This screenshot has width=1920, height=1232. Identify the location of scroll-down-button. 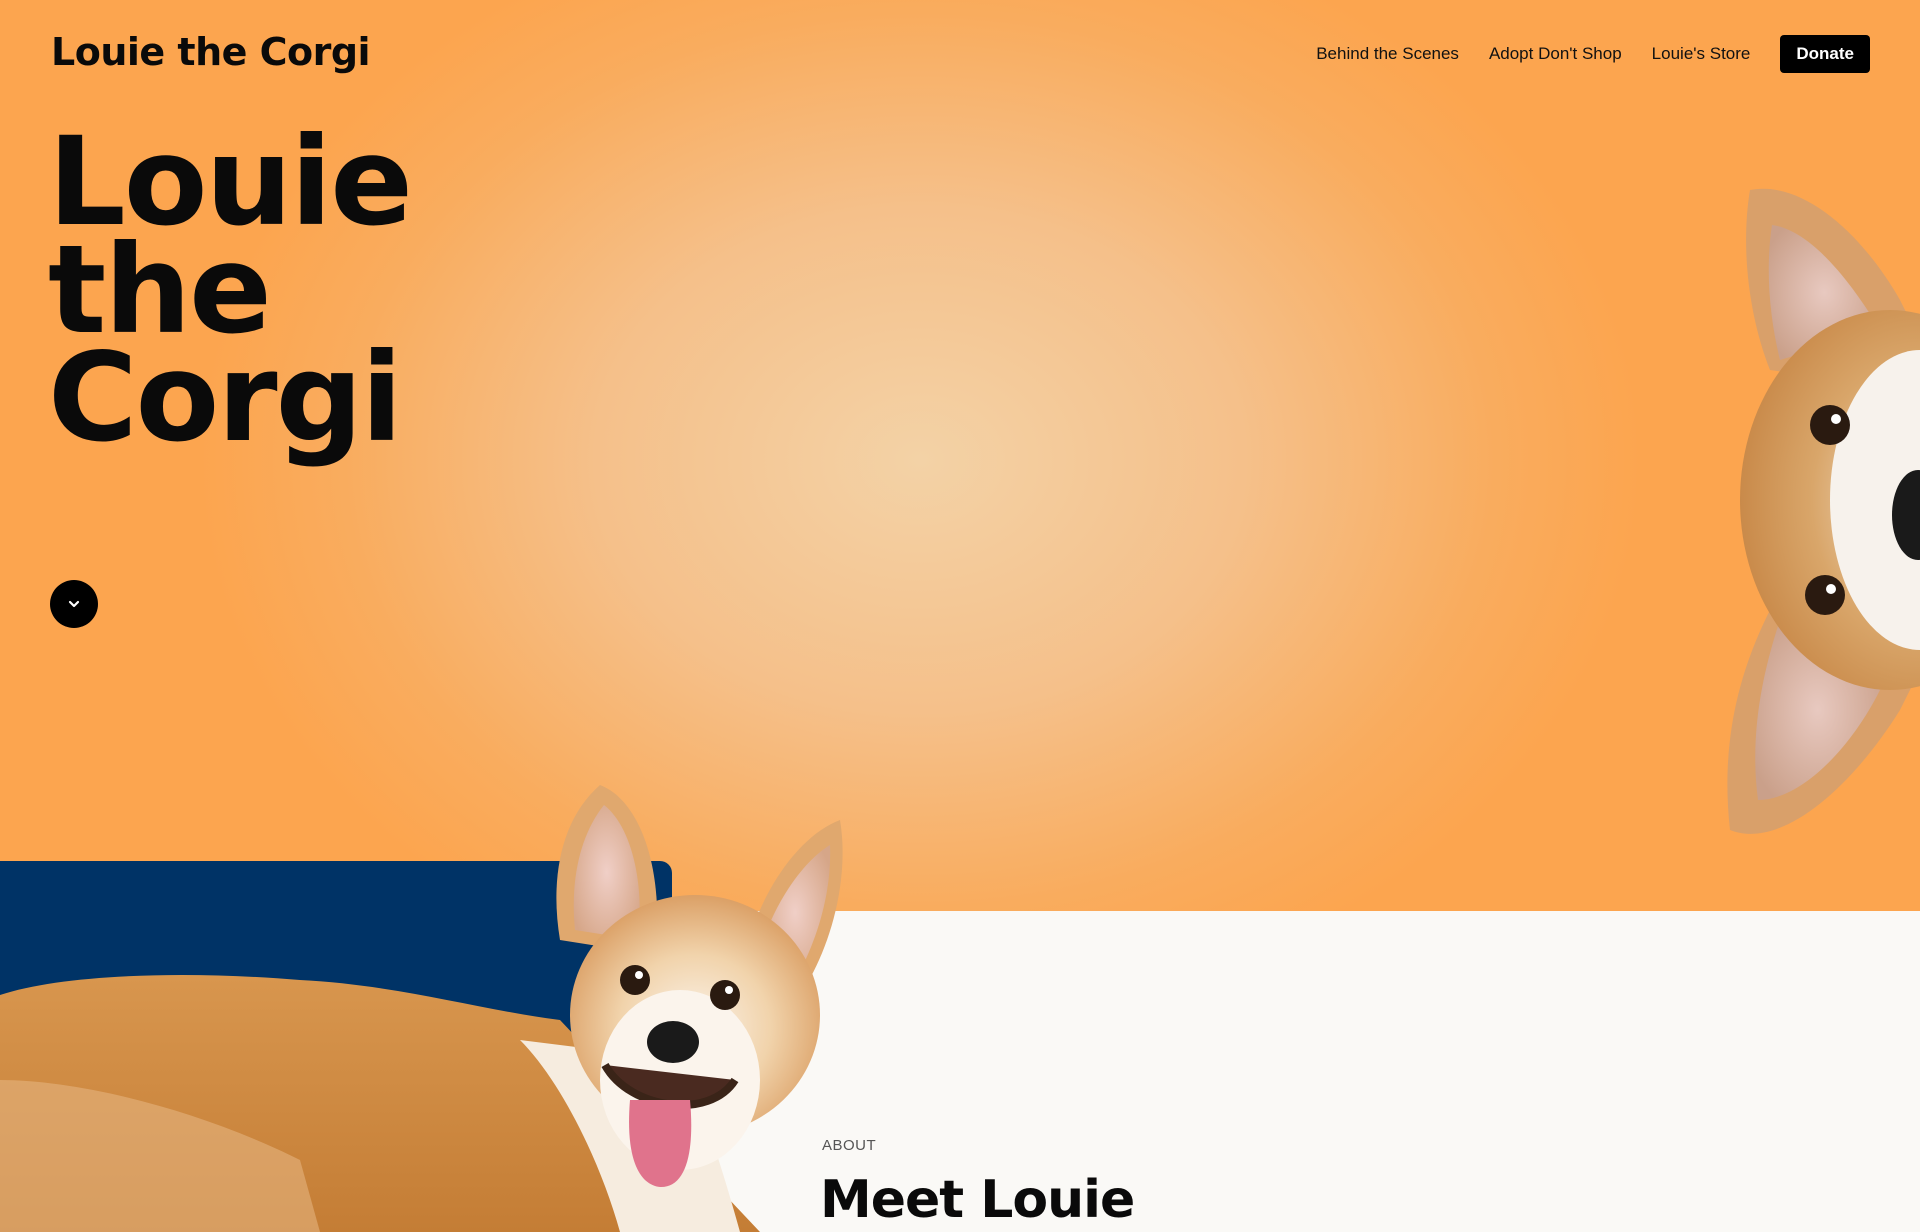
(74, 604).